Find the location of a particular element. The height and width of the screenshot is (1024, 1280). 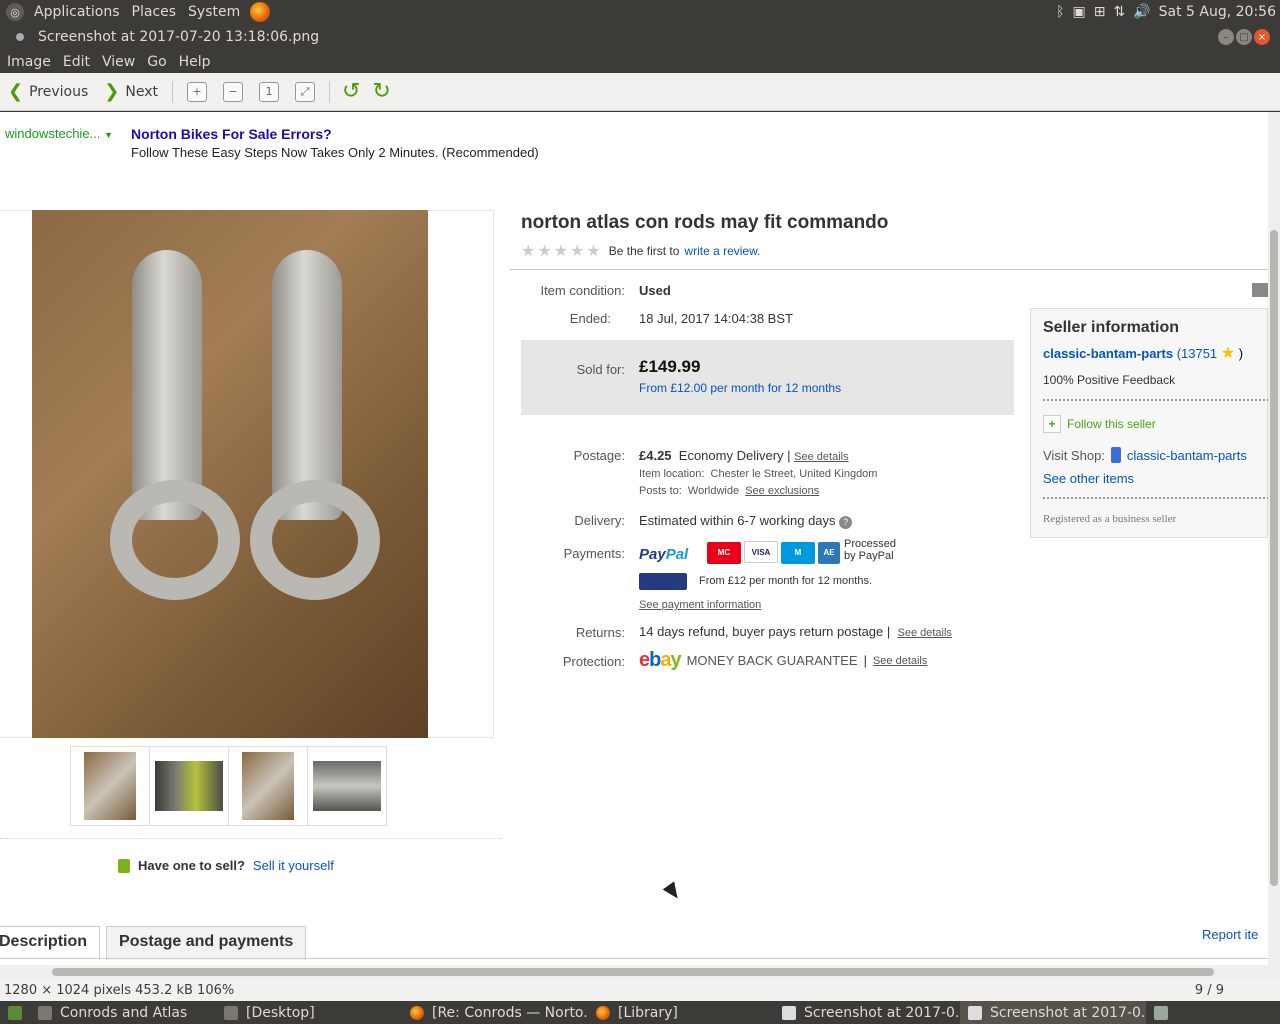

postage-line: £4.25 Economy Delivery | See details is located at coordinates (744, 455).